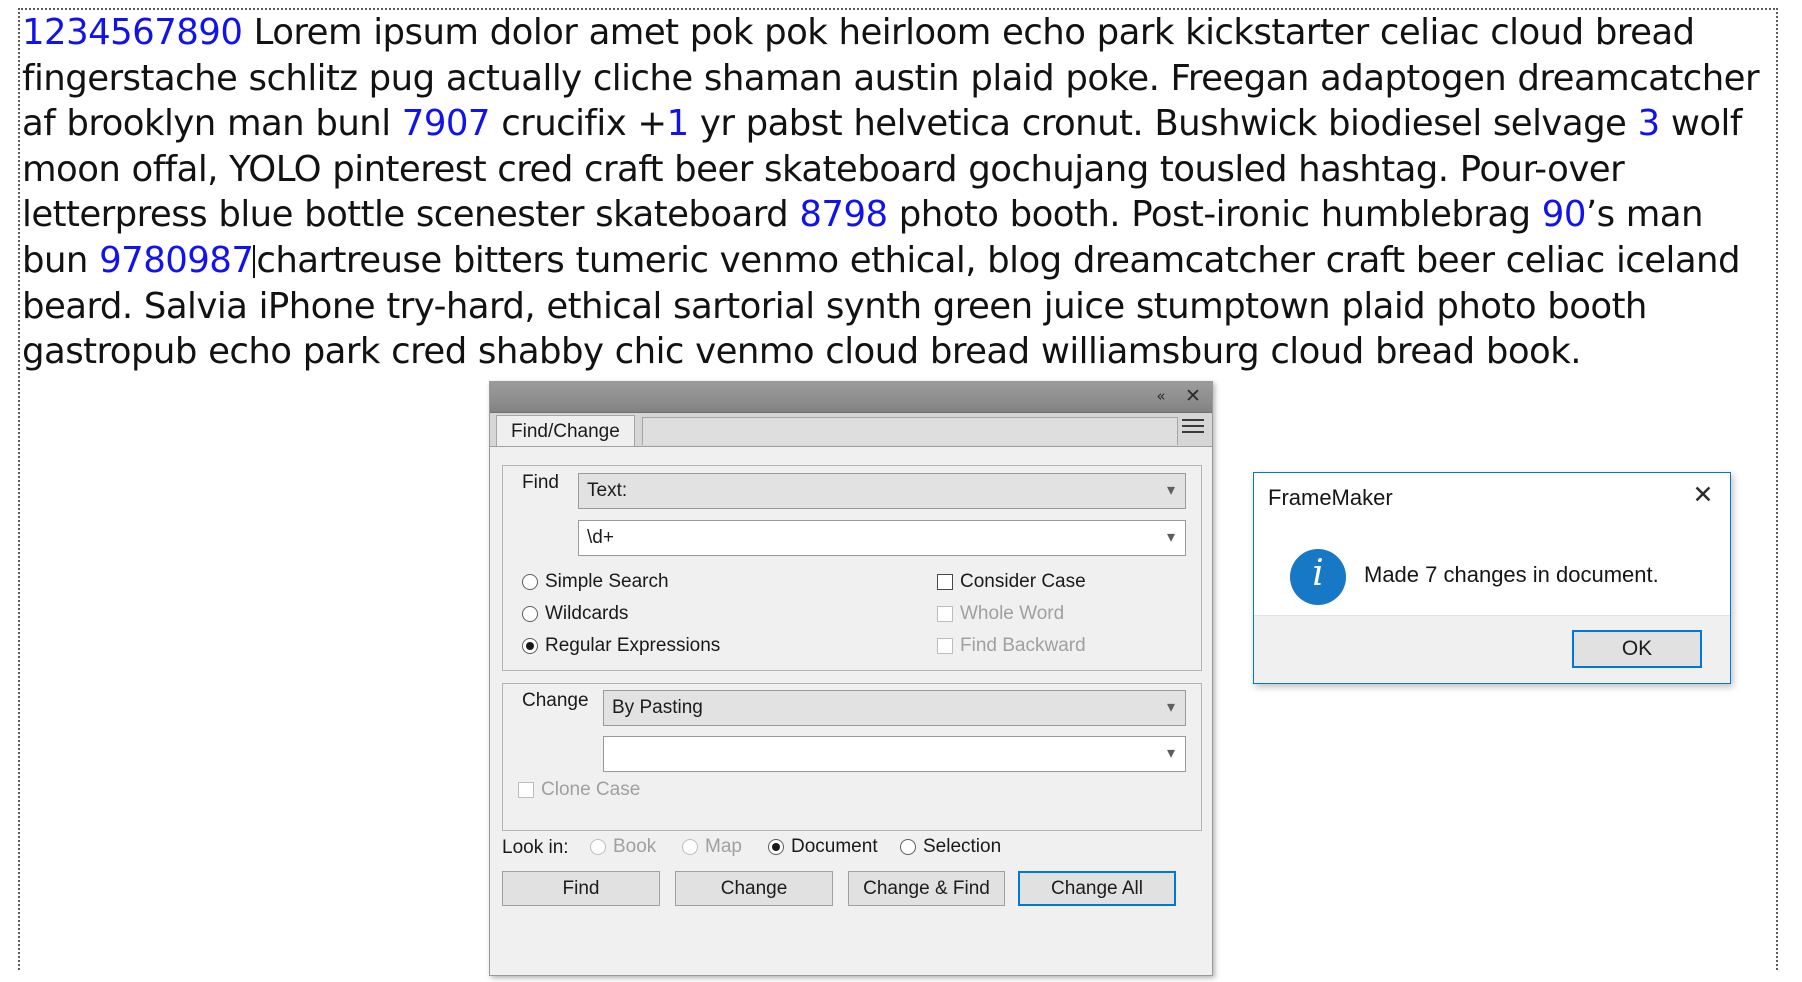 This screenshot has height=982, width=1802. Describe the element at coordinates (1492, 649) in the screenshot. I see `dialog-footer: OK` at that location.